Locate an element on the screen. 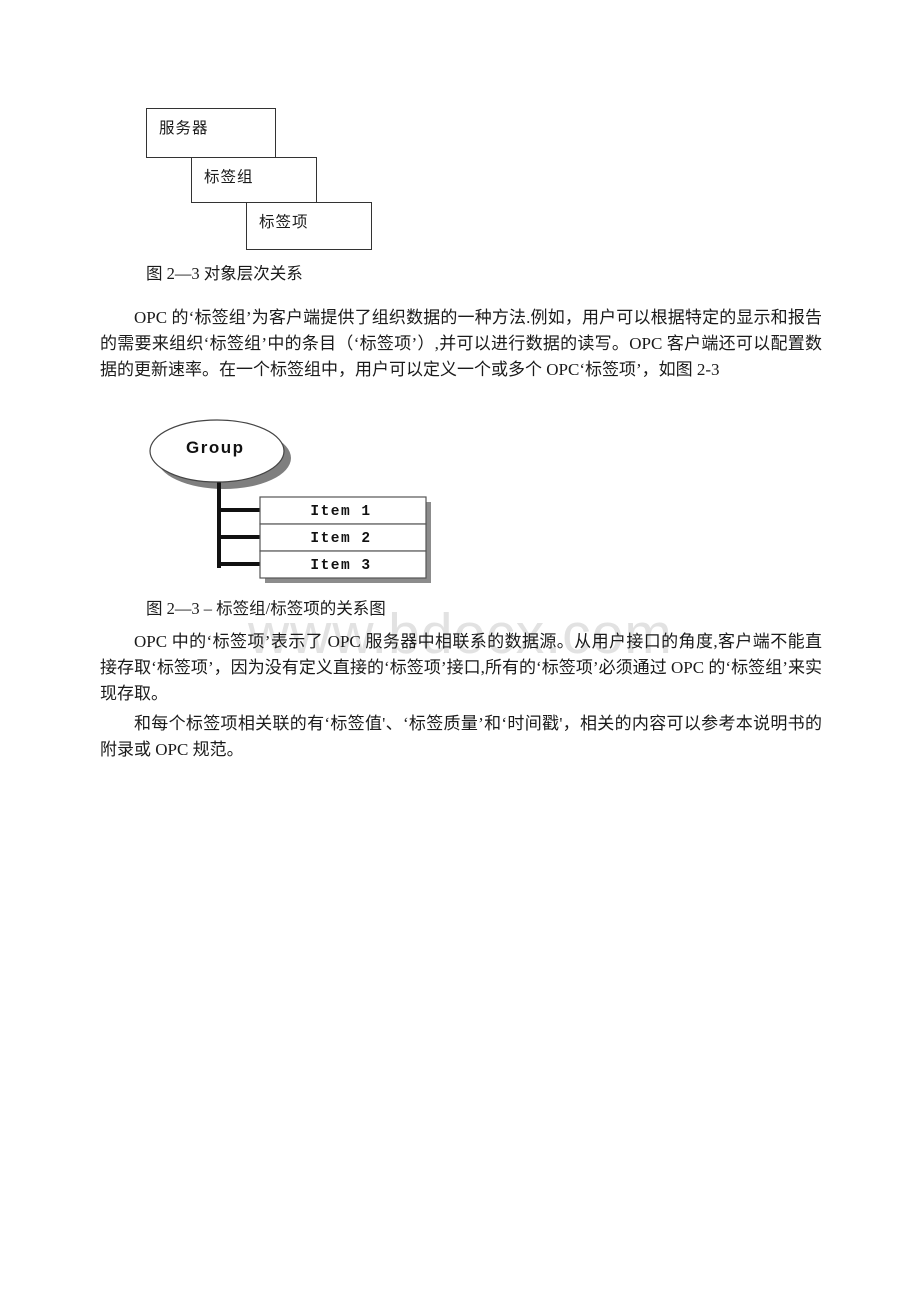 This screenshot has height=1302, width=920. figure-caption-hierarchy: 图 2—3 对象层次关系 is located at coordinates (224, 273).